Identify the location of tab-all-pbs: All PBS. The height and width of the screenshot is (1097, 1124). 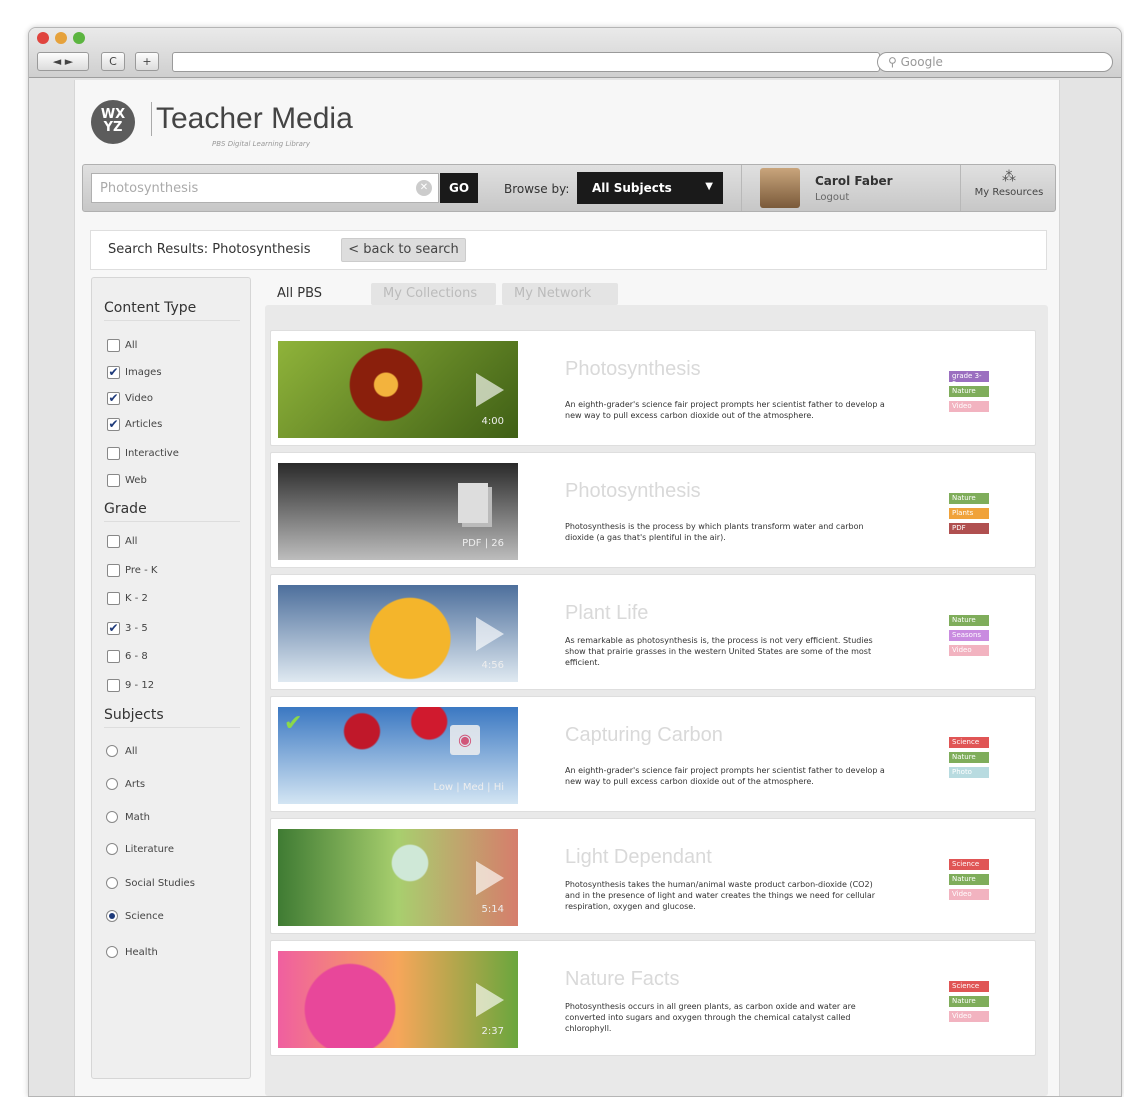
(300, 294).